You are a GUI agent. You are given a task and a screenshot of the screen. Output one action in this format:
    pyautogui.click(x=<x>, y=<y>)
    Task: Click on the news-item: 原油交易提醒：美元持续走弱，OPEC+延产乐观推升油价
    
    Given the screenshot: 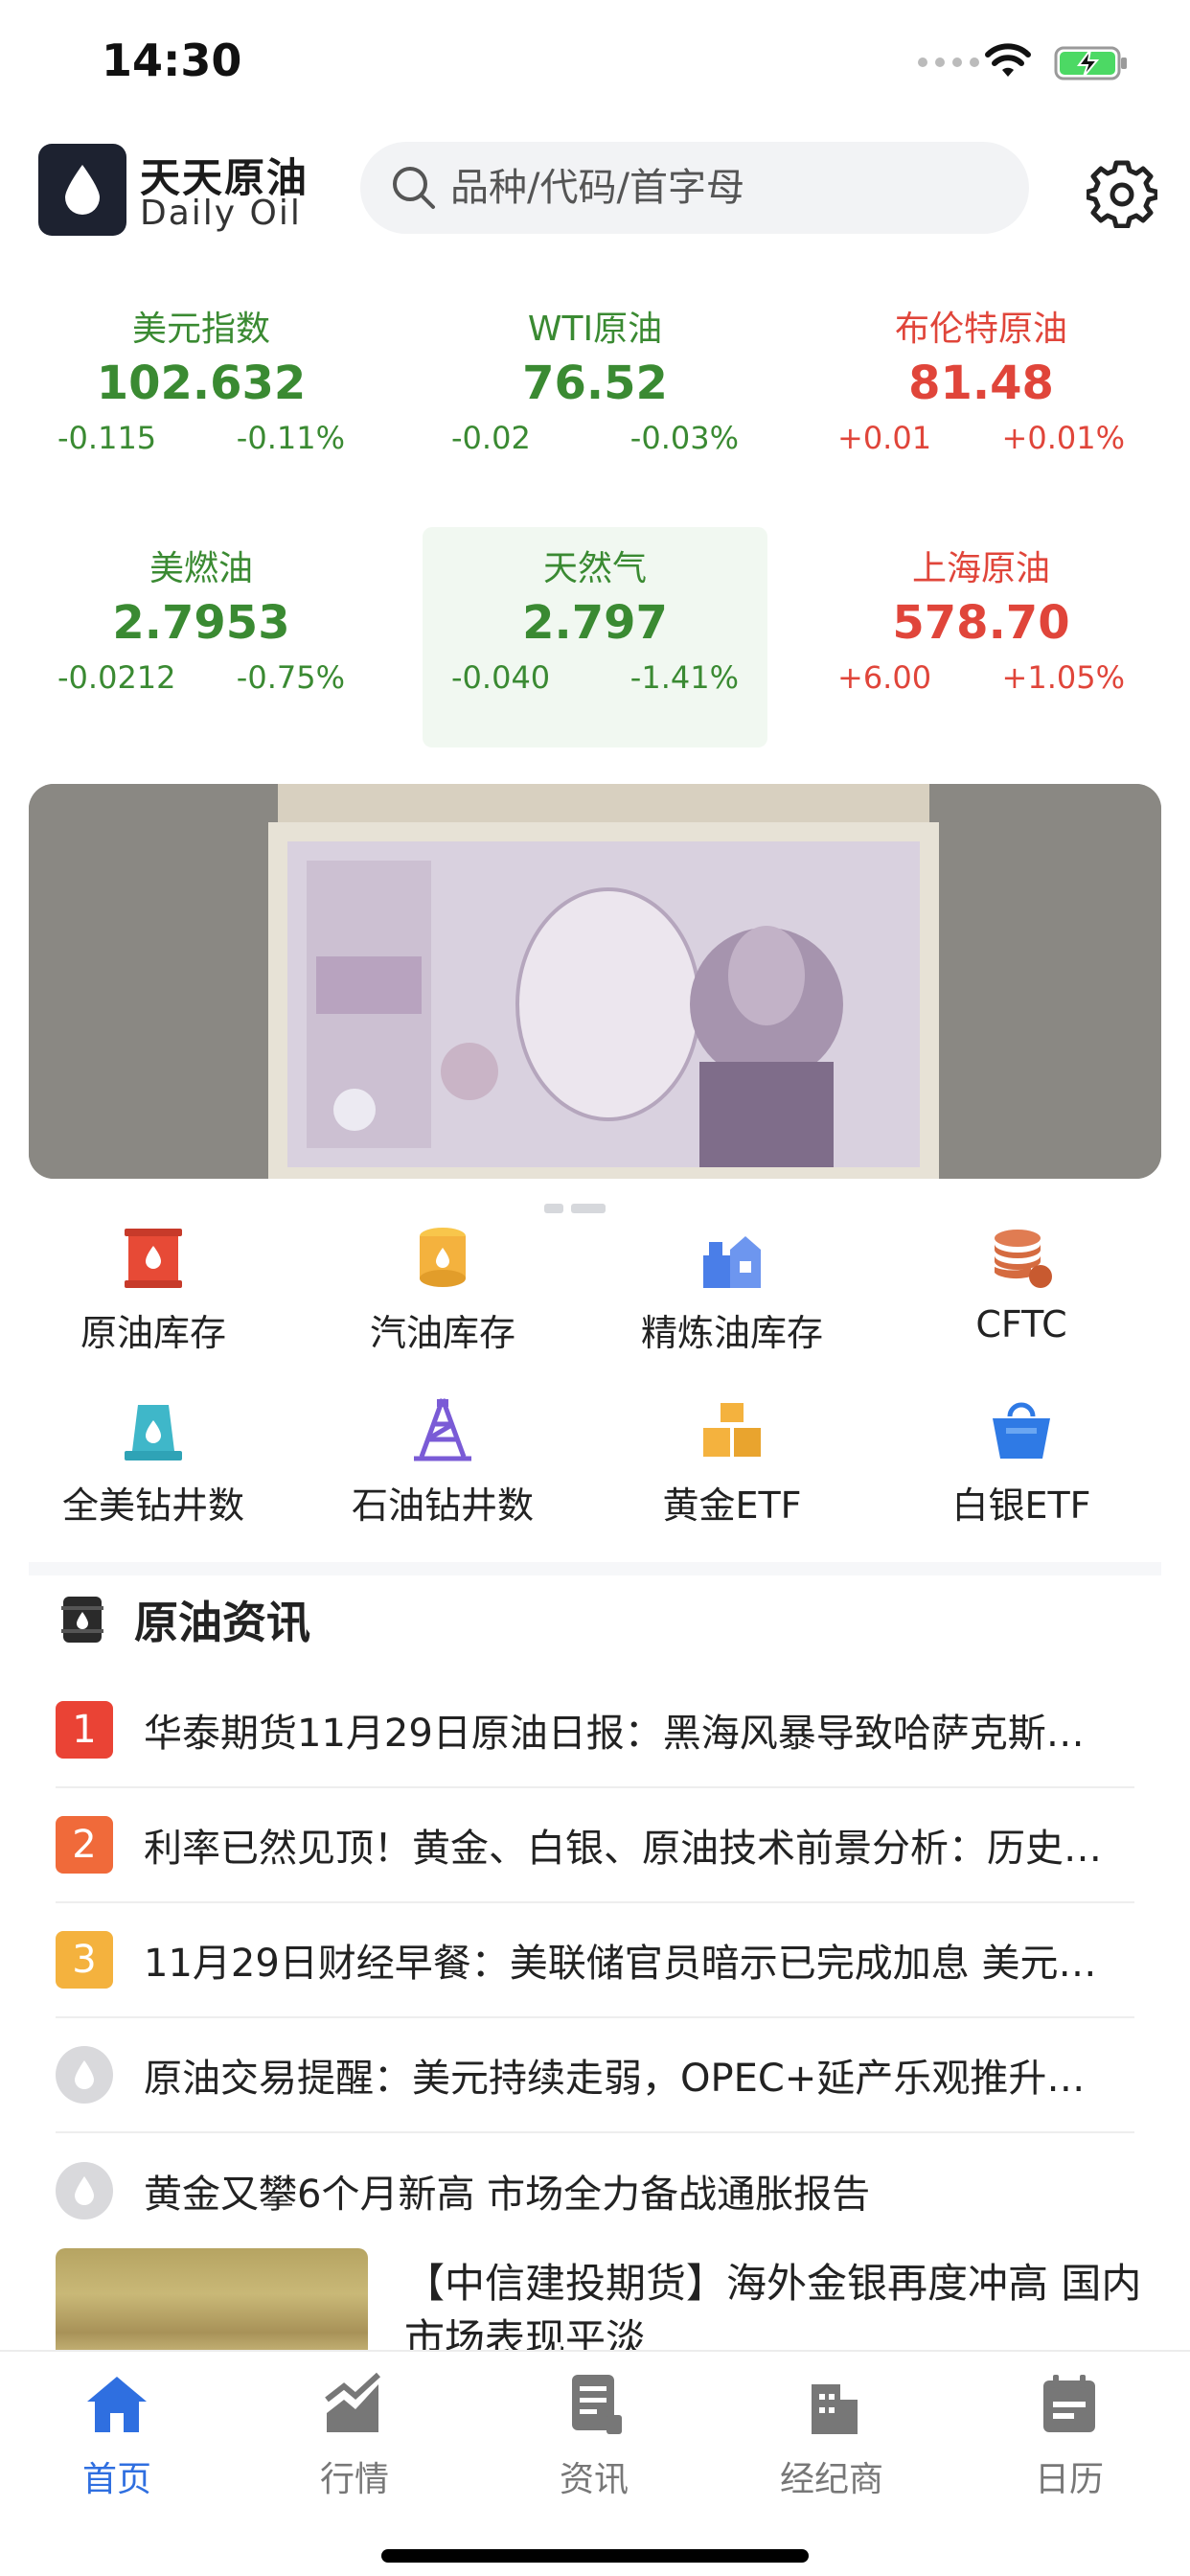 What is the action you would take?
    pyautogui.click(x=595, y=2075)
    